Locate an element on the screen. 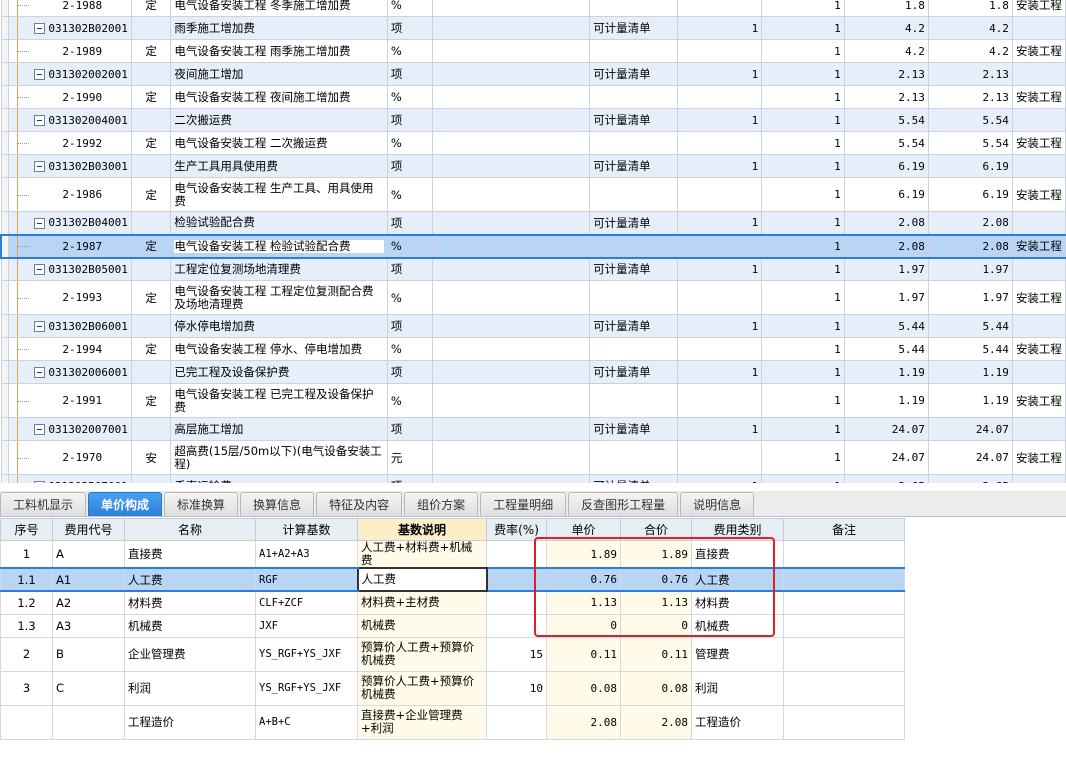 Image resolution: width=1066 pixels, height=770 pixels. item-name-cell: 停水停电增加费 is located at coordinates (279, 326).